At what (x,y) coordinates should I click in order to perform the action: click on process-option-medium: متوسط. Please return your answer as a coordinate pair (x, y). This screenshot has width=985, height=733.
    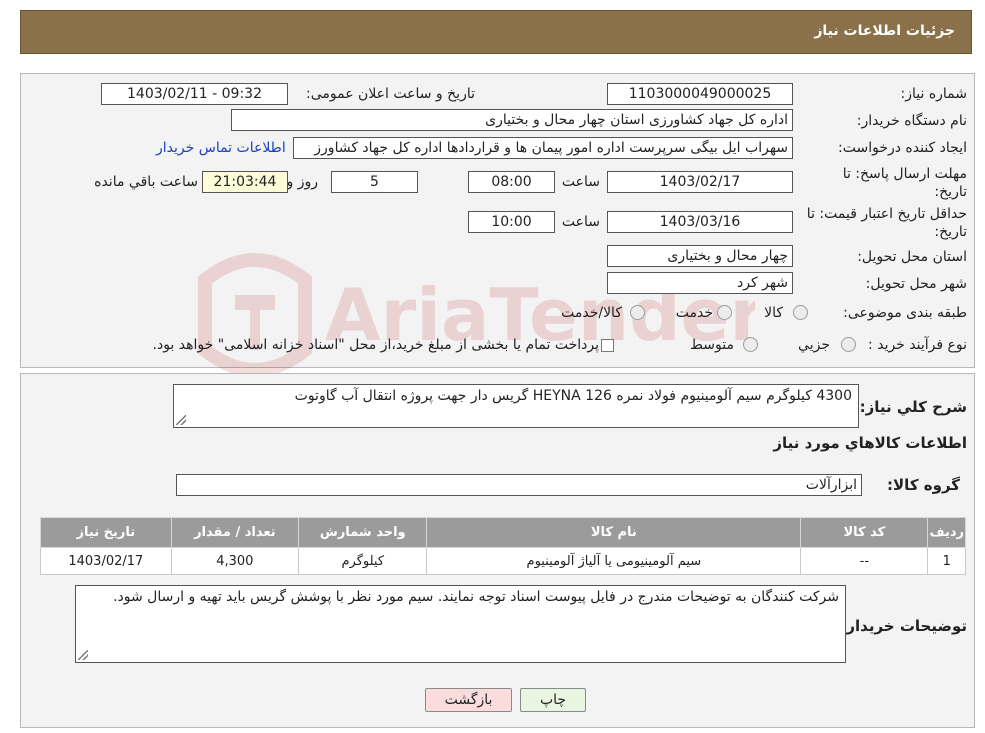
    Looking at the image, I should click on (712, 345).